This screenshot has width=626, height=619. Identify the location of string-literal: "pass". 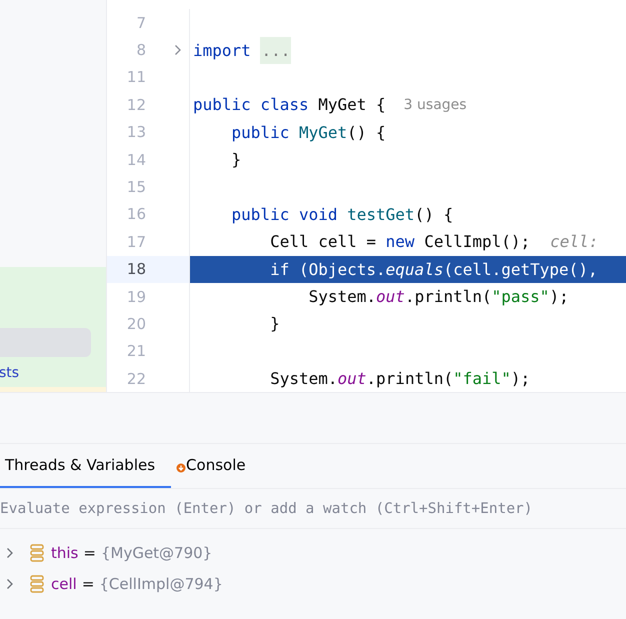
(521, 296).